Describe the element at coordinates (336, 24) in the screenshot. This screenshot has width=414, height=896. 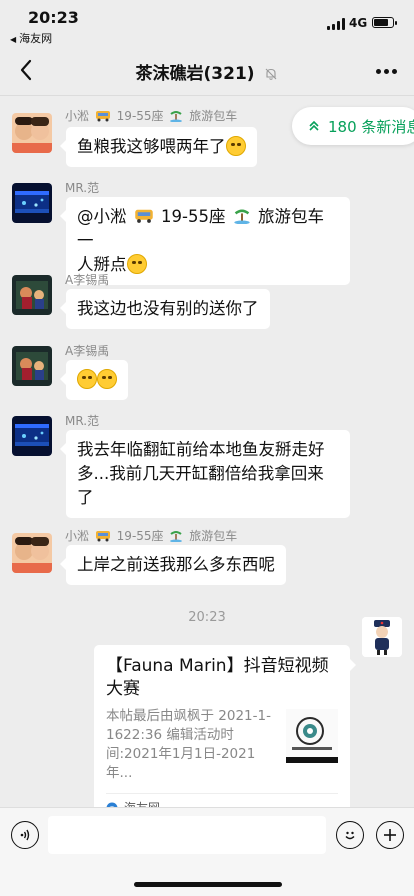
I see `signal-icon` at that location.